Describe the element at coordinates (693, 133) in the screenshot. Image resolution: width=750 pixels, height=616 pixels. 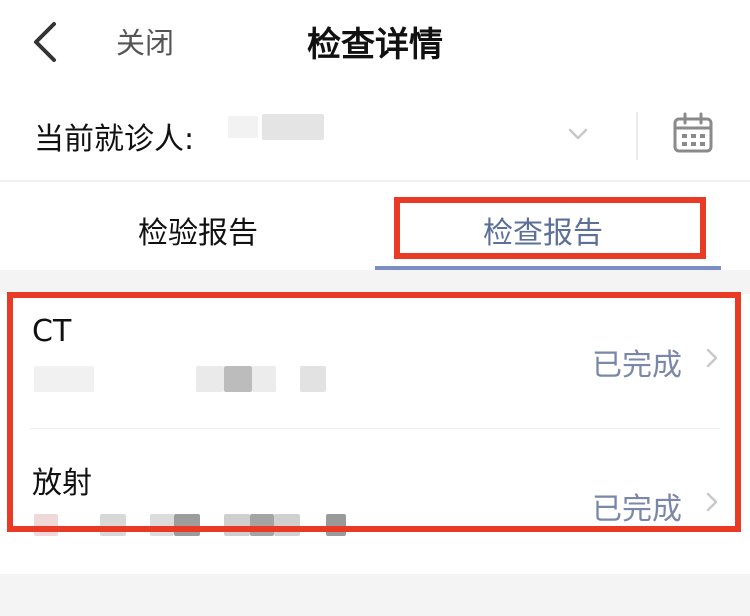
I see `calendar-icon` at that location.